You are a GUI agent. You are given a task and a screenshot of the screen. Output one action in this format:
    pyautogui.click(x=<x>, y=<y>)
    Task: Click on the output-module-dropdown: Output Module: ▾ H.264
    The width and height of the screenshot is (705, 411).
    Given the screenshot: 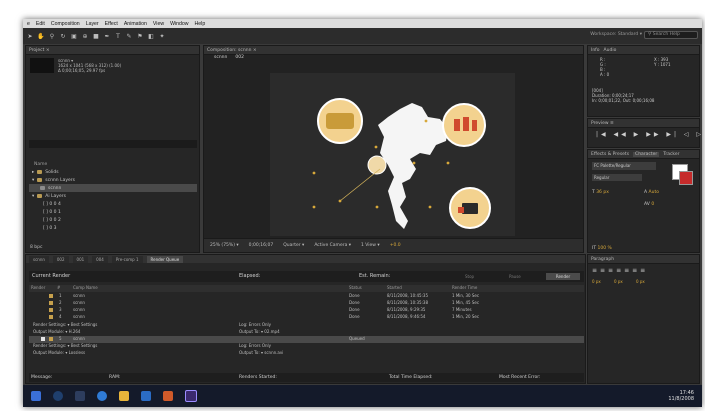 What is the action you would take?
    pyautogui.click(x=56, y=331)
    